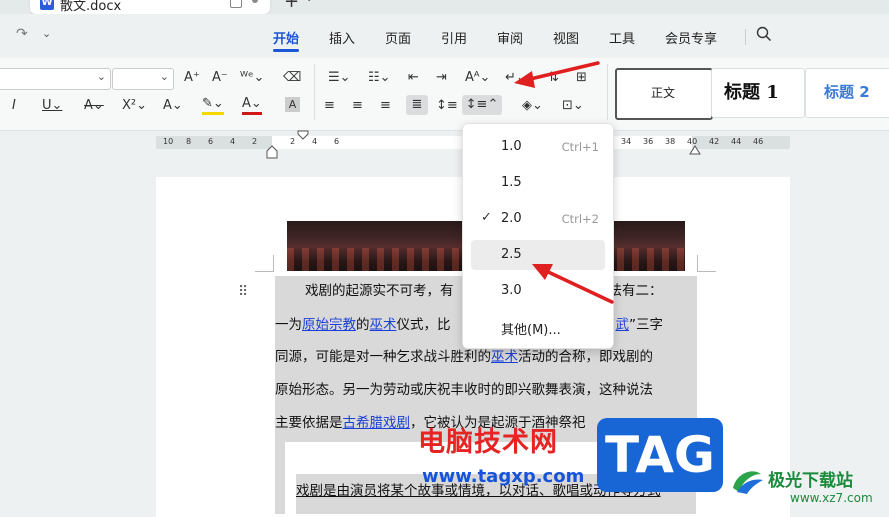 The width and height of the screenshot is (889, 517). Describe the element at coordinates (748, 482) in the screenshot. I see `site-logo-icon` at that location.